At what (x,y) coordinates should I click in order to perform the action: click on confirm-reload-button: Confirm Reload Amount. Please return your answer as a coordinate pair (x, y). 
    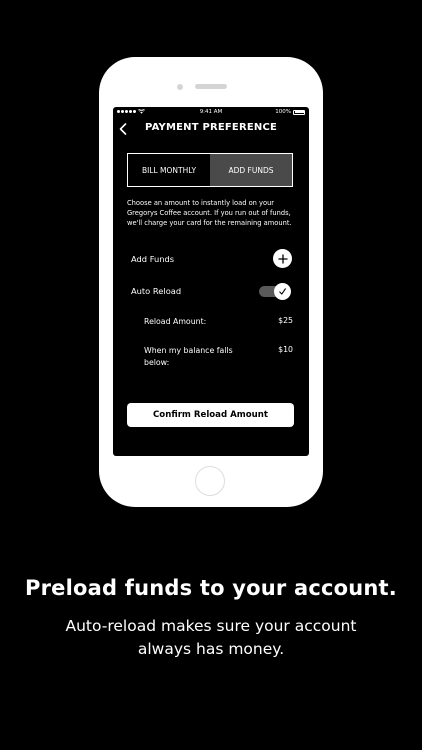
    Looking at the image, I should click on (210, 415).